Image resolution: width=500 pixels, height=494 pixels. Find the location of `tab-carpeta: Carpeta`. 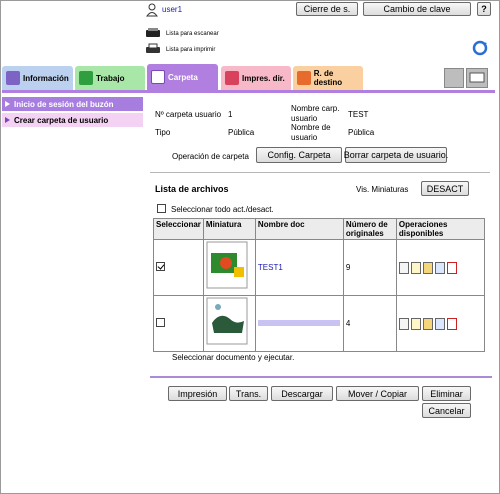

tab-carpeta: Carpeta is located at coordinates (182, 77).